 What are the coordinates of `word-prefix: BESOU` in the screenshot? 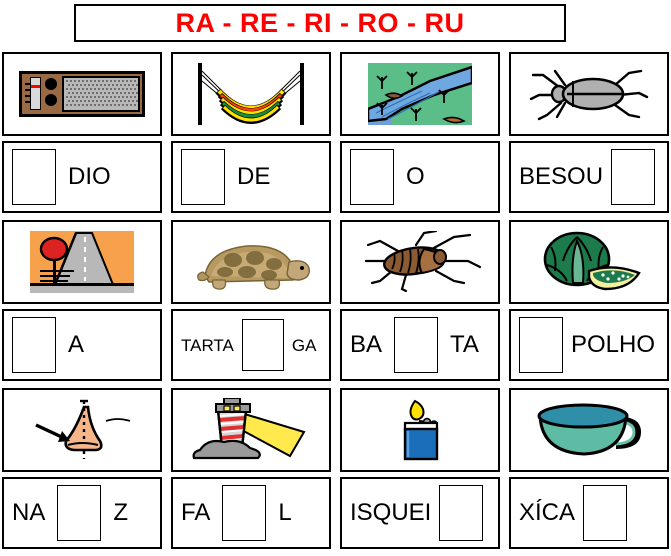 It's located at (561, 176).